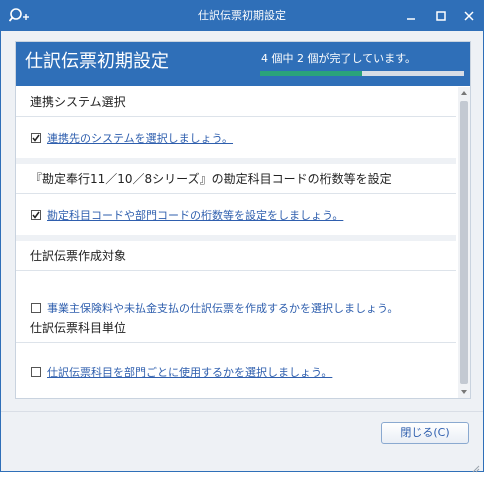  I want to click on minimize-button, so click(411, 16).